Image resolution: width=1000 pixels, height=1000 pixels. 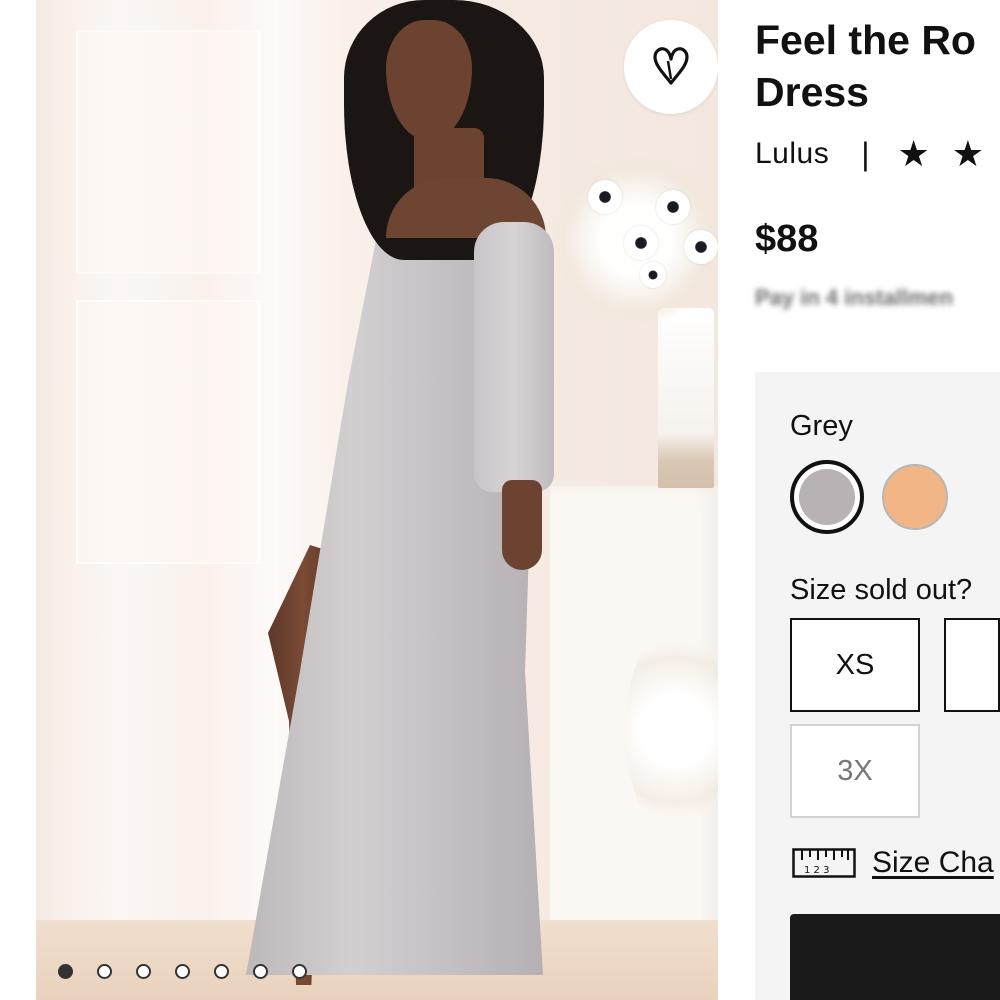 I want to click on selected-color-label: Grey, so click(x=821, y=426).